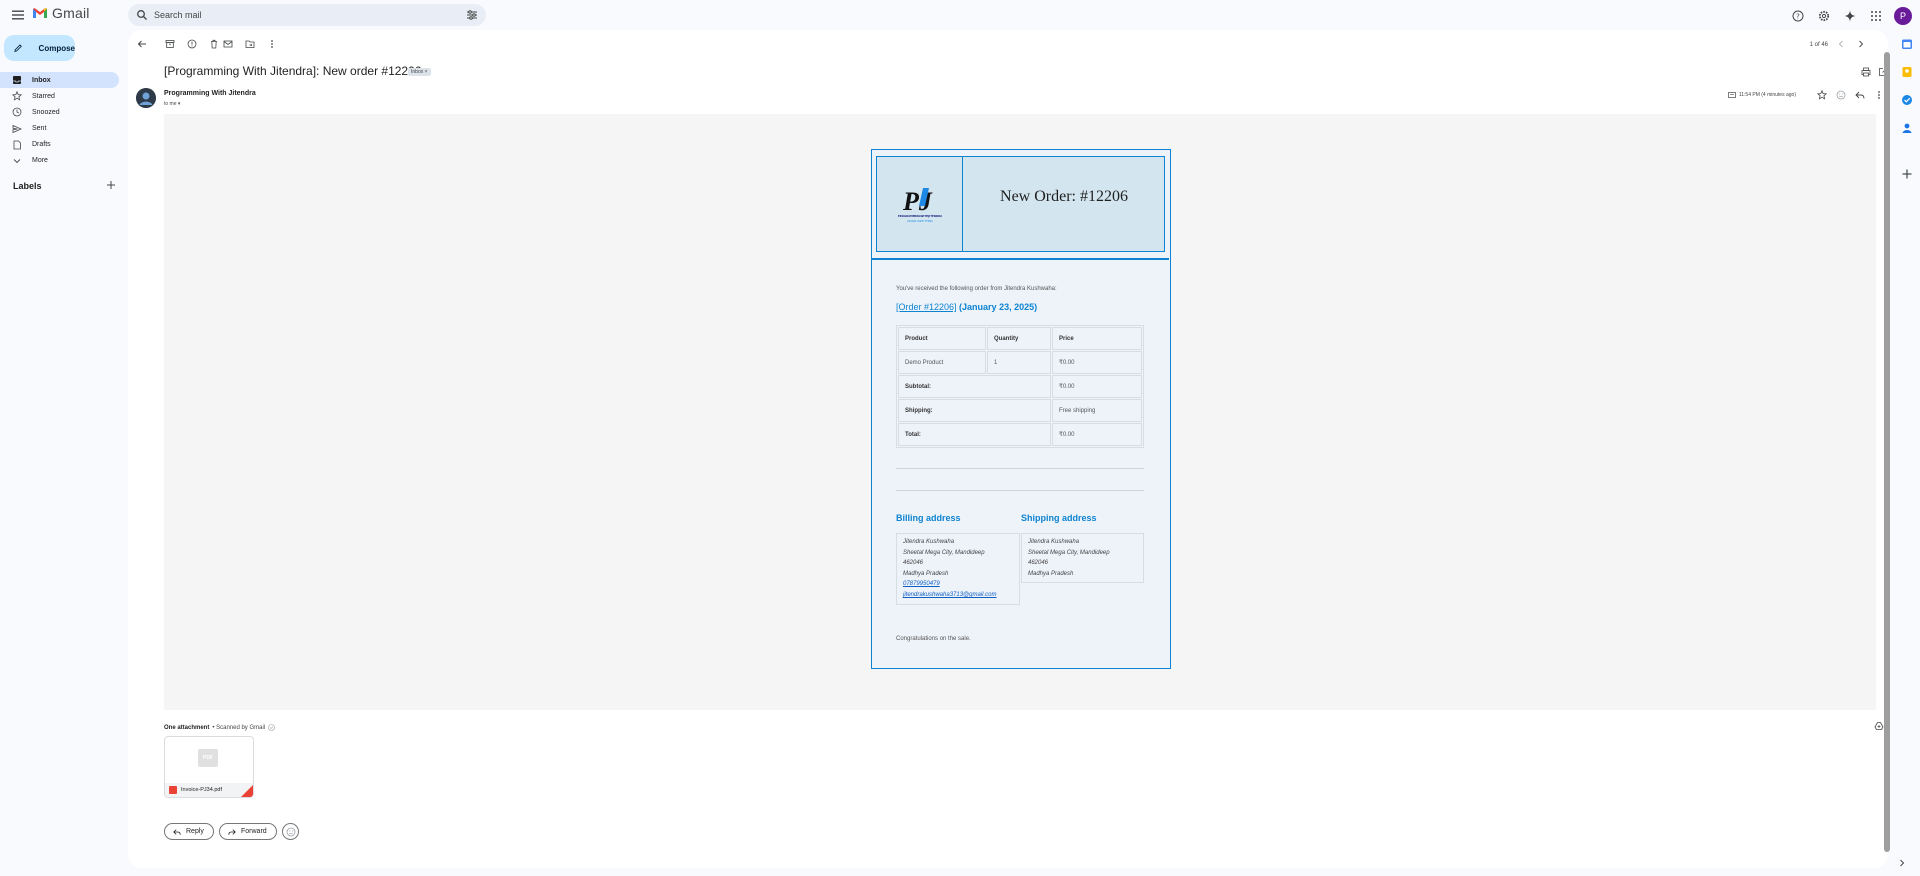 This screenshot has height=876, width=1920. I want to click on search-icon, so click(142, 15).